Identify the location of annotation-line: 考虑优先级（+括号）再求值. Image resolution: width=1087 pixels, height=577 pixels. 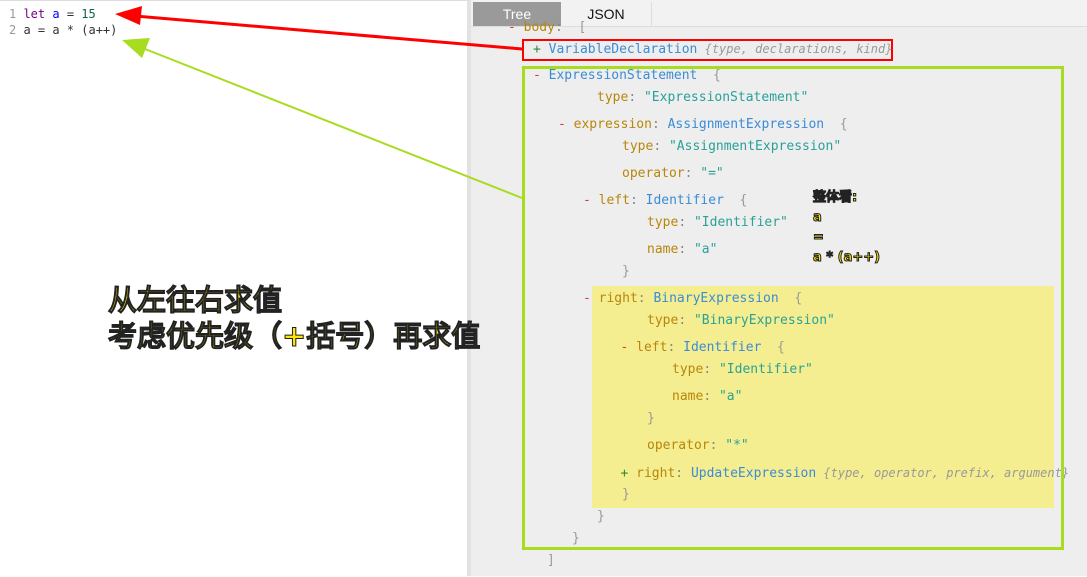
(294, 336).